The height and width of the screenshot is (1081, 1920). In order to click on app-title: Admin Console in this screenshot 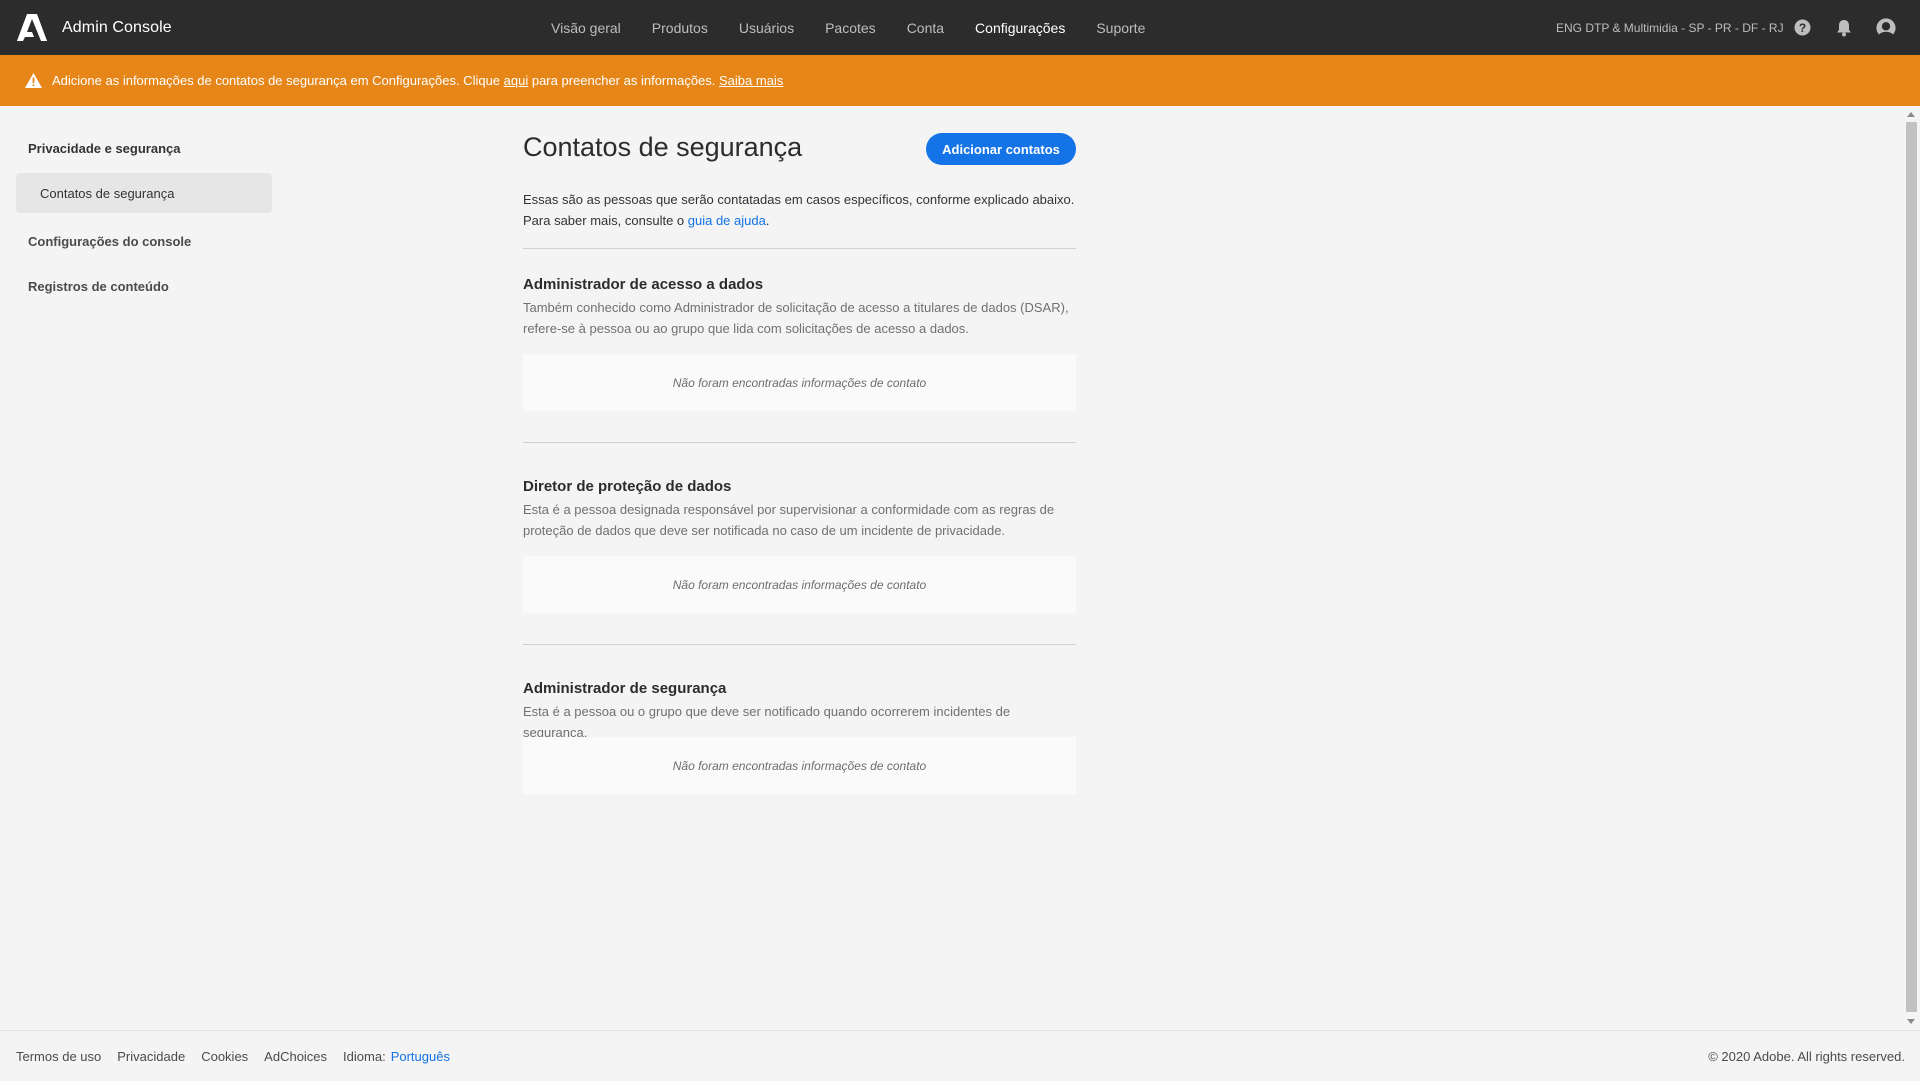, I will do `click(117, 28)`.